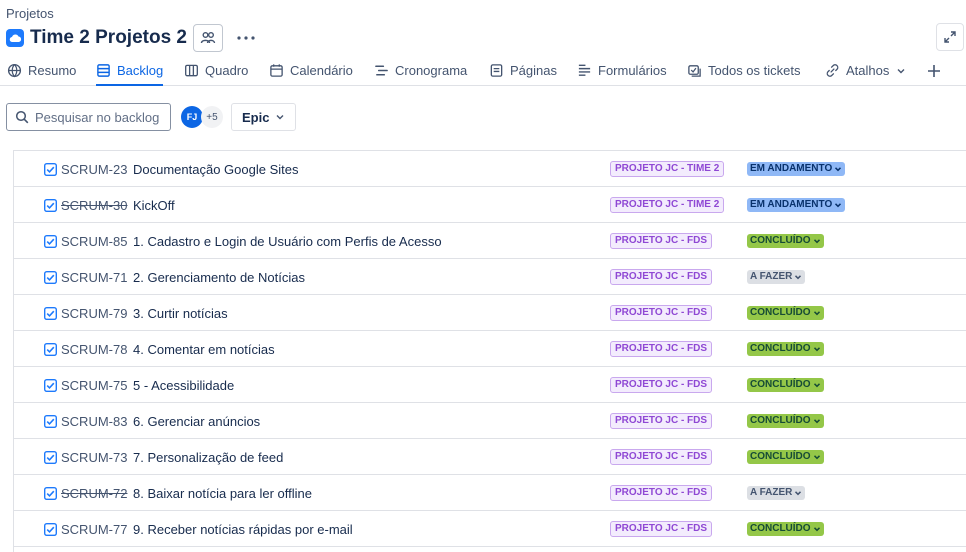  I want to click on issue-key: SCRUM-75, so click(94, 385).